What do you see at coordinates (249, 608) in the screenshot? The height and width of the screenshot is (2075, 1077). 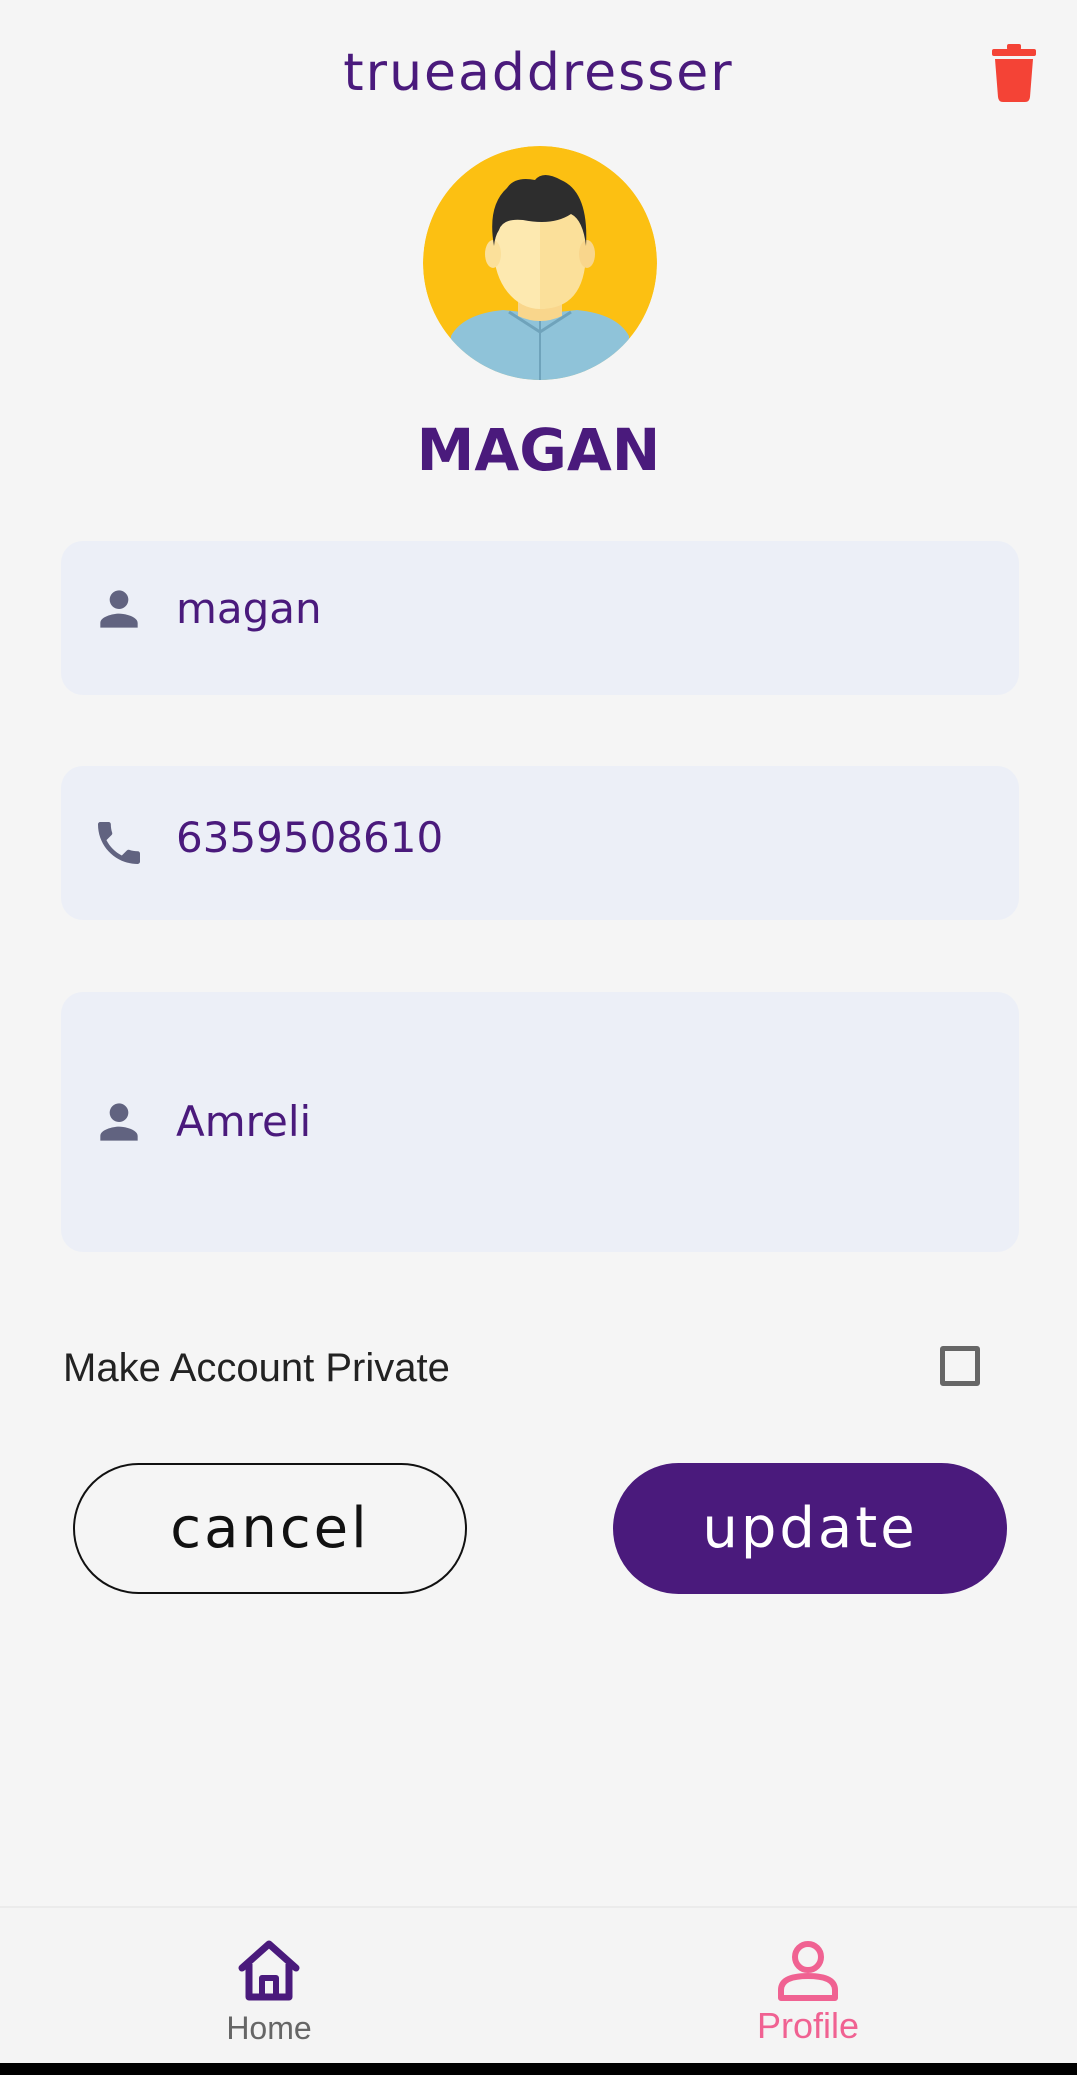 I see `name-value: magan` at bounding box center [249, 608].